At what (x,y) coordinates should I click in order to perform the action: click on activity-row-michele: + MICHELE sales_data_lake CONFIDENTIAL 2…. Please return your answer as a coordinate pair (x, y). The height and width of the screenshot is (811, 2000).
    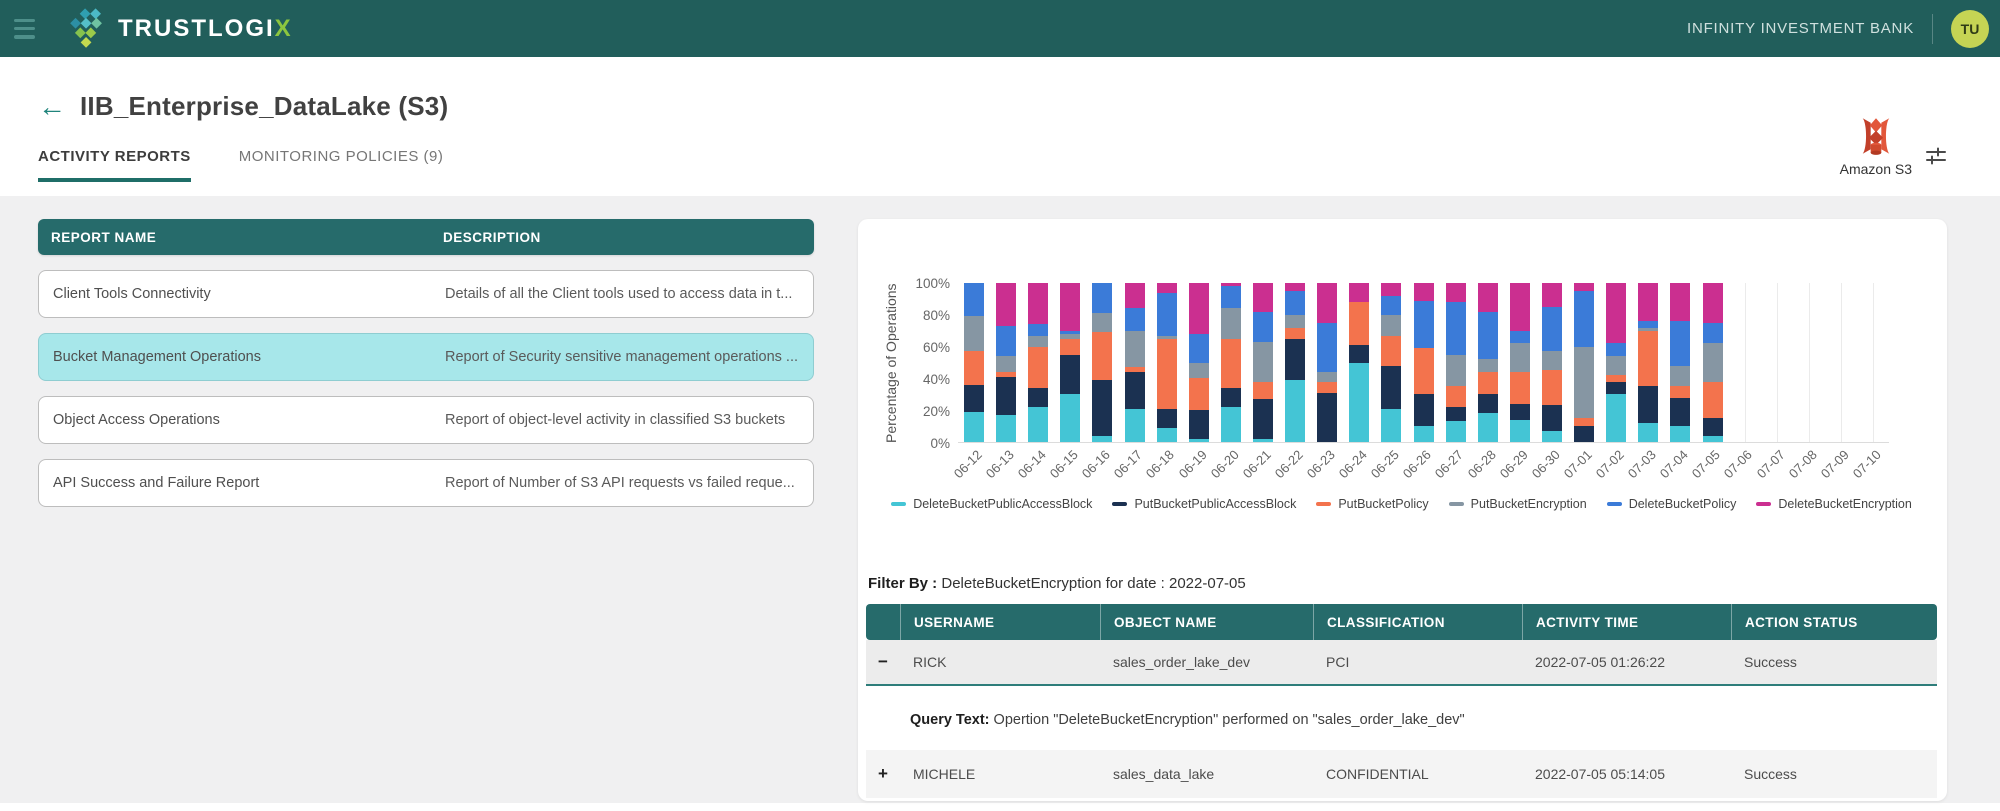
    Looking at the image, I should click on (1401, 774).